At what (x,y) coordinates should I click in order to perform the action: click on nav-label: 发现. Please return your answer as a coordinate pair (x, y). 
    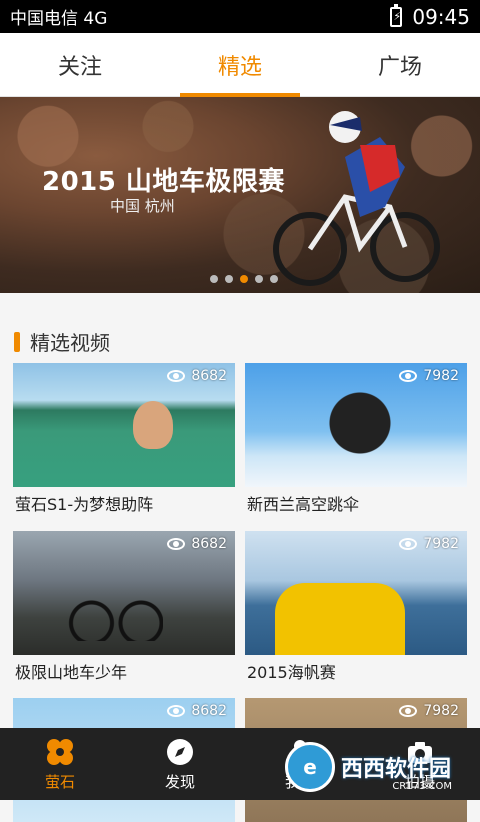
    Looking at the image, I should click on (179, 781).